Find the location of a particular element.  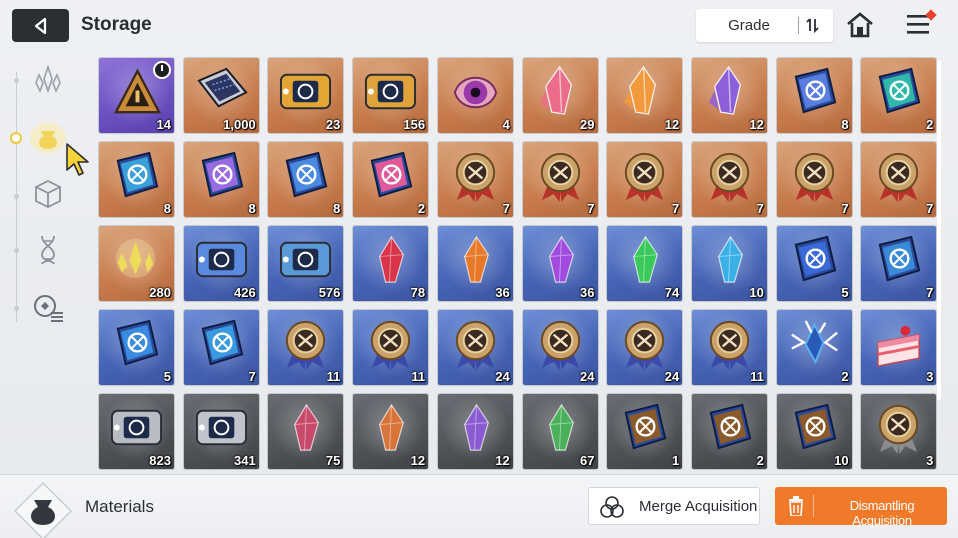

sidebar-tab-materials is located at coordinates (48, 138).